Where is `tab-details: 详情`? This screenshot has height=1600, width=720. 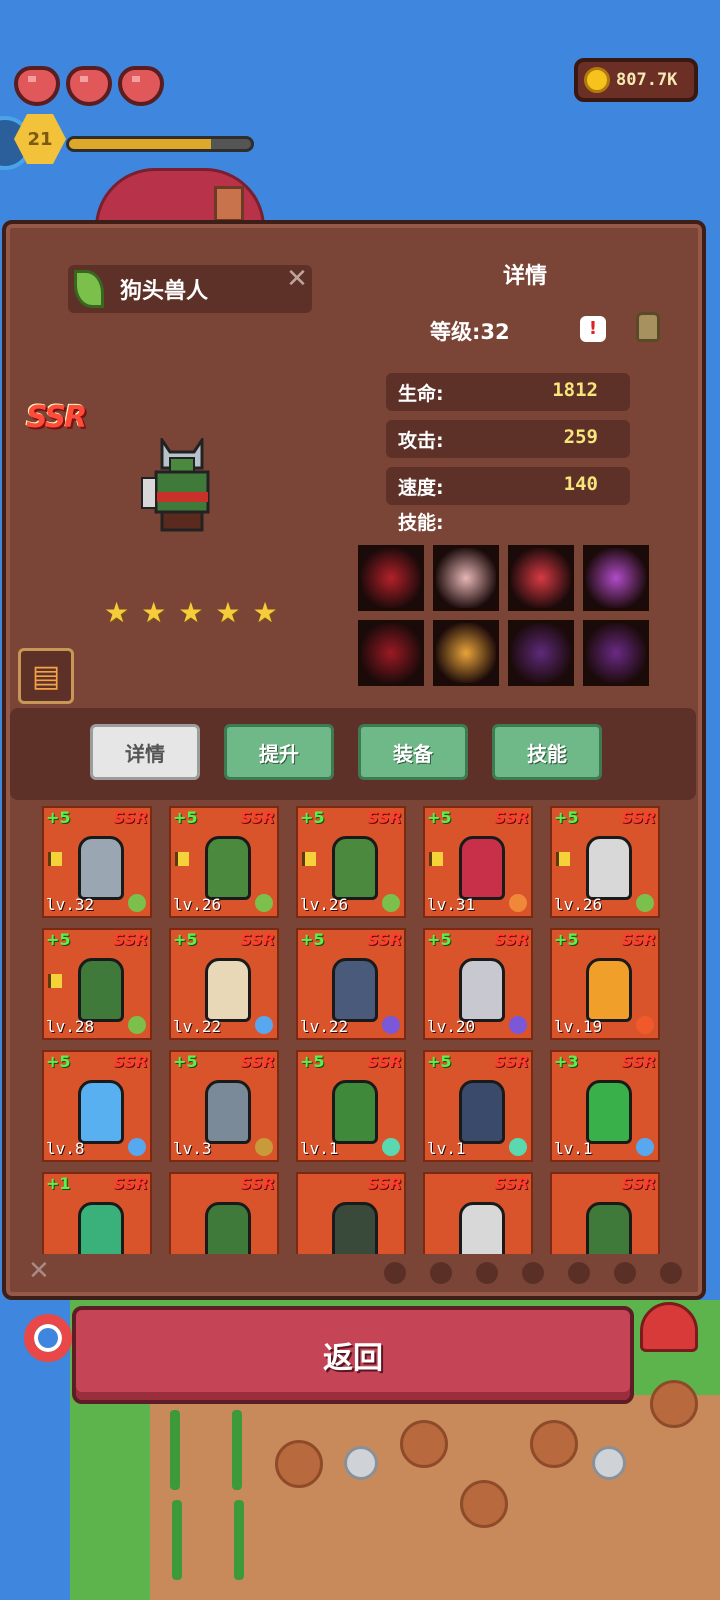 tab-details: 详情 is located at coordinates (145, 752).